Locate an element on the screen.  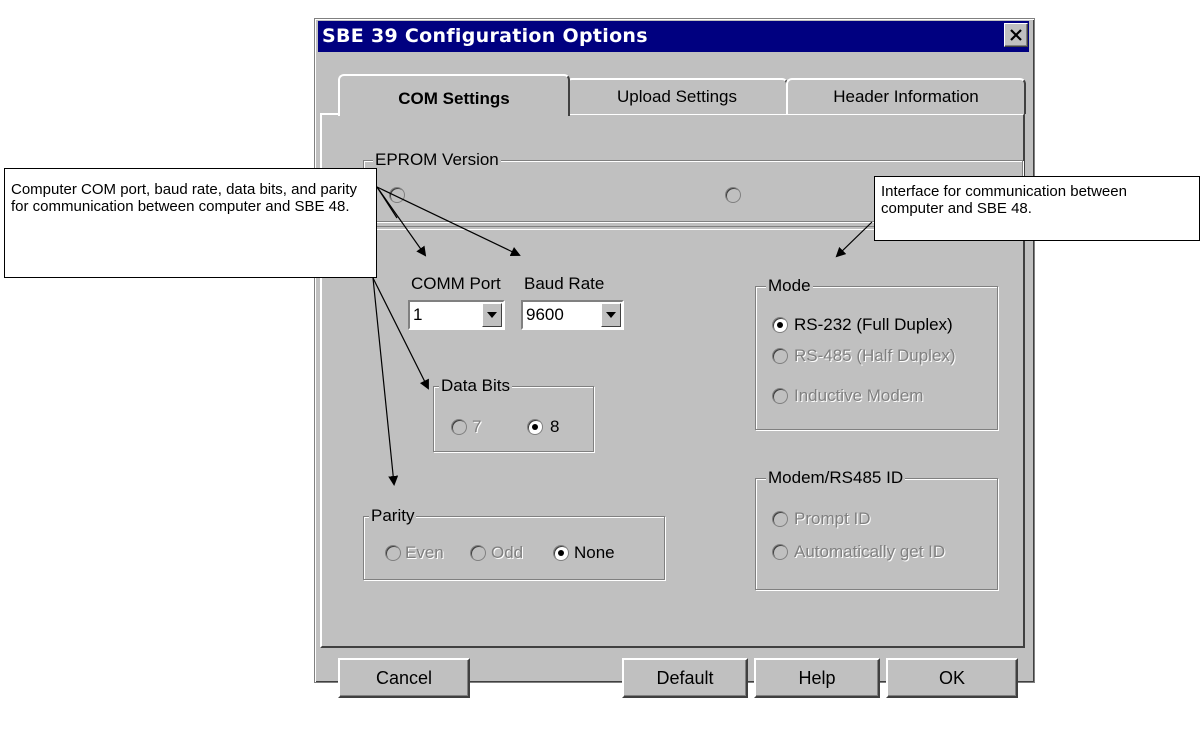
close-button is located at coordinates (1016, 35).